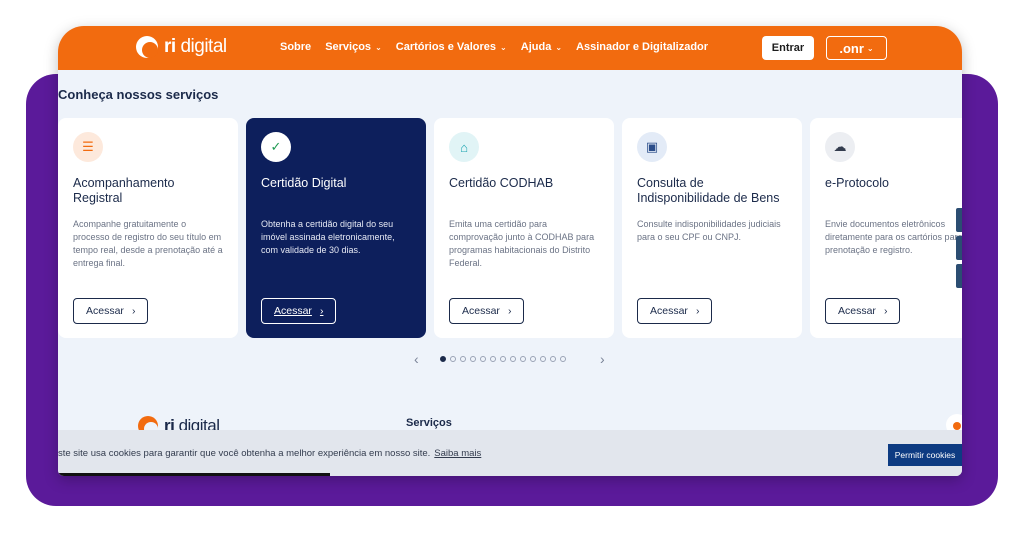 Image resolution: width=1024 pixels, height=536 pixels. What do you see at coordinates (788, 48) in the screenshot?
I see `entrar-button: Entrar` at bounding box center [788, 48].